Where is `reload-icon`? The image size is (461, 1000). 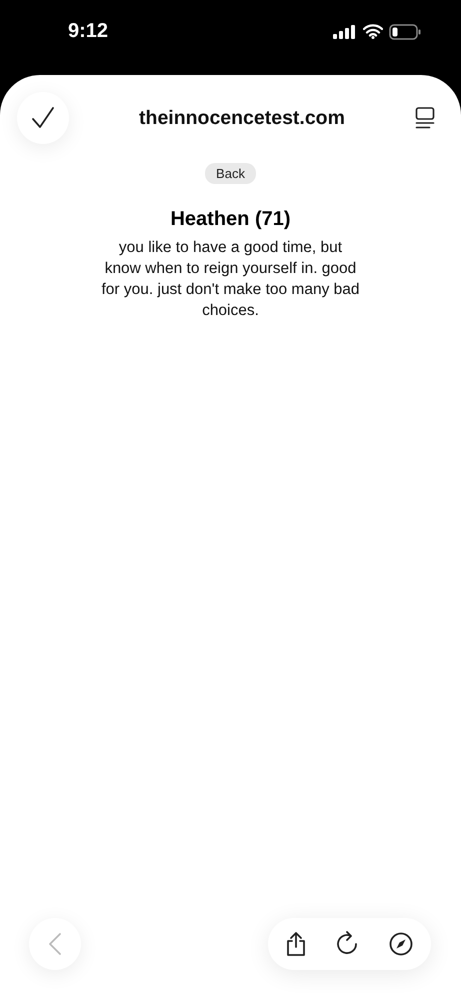
reload-icon is located at coordinates (348, 944).